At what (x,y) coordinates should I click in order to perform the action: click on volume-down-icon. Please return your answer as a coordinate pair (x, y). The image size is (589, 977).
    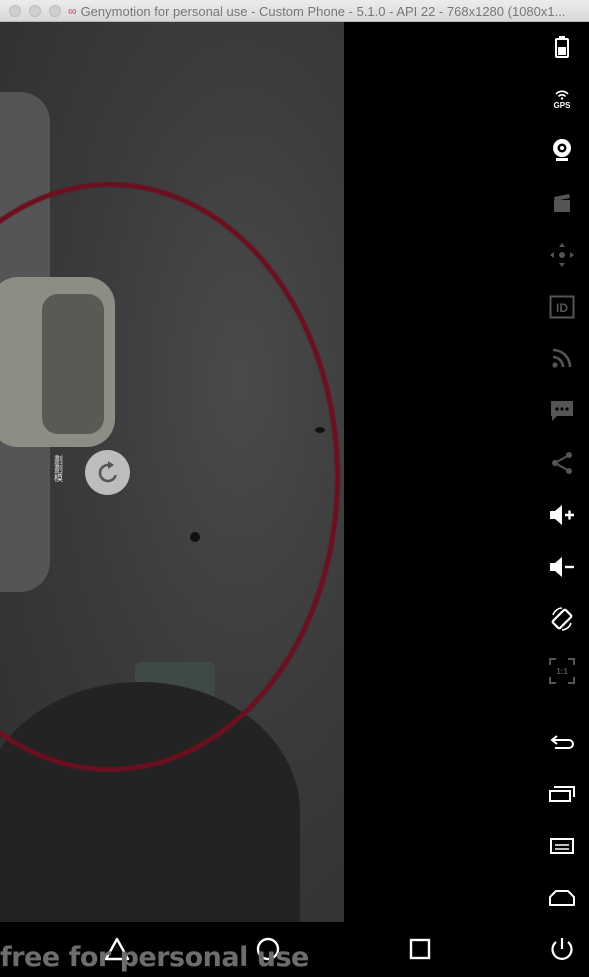
    Looking at the image, I should click on (562, 567).